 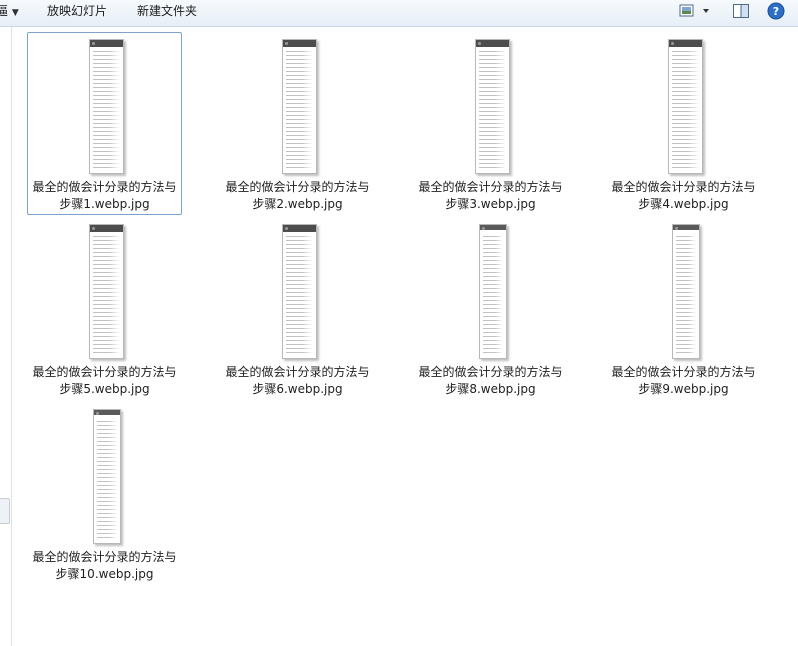 I want to click on change-view-button, so click(x=695, y=11).